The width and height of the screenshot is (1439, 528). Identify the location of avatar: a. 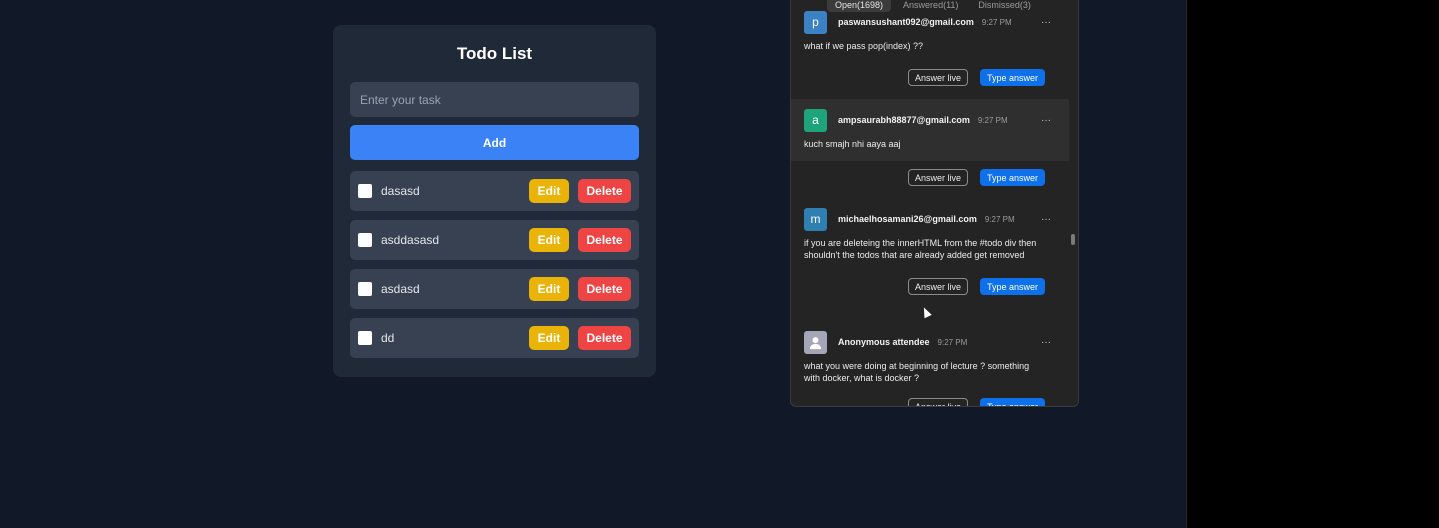
(815, 120).